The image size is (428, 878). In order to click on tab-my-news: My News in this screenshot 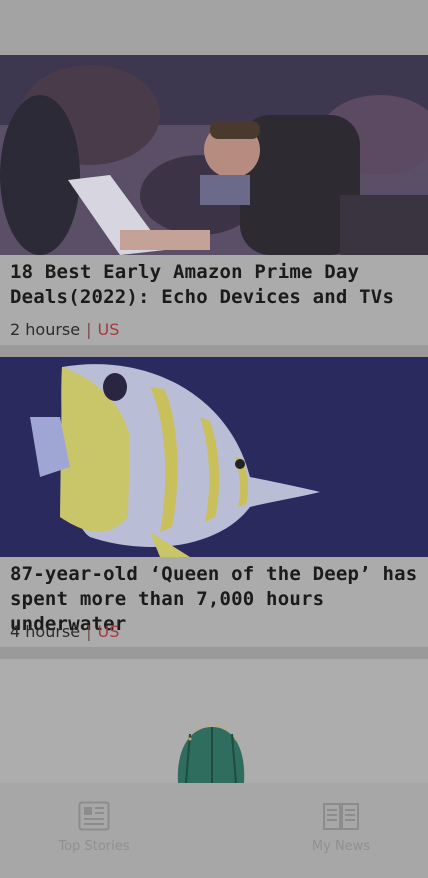, I will do `click(341, 827)`.